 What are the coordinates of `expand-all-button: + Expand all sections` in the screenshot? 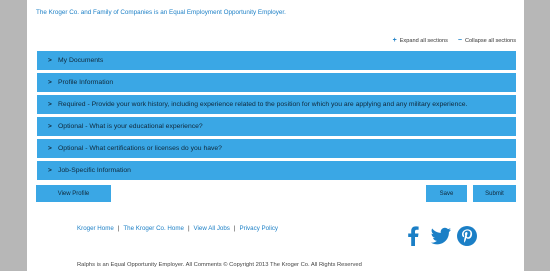 It's located at (420, 40).